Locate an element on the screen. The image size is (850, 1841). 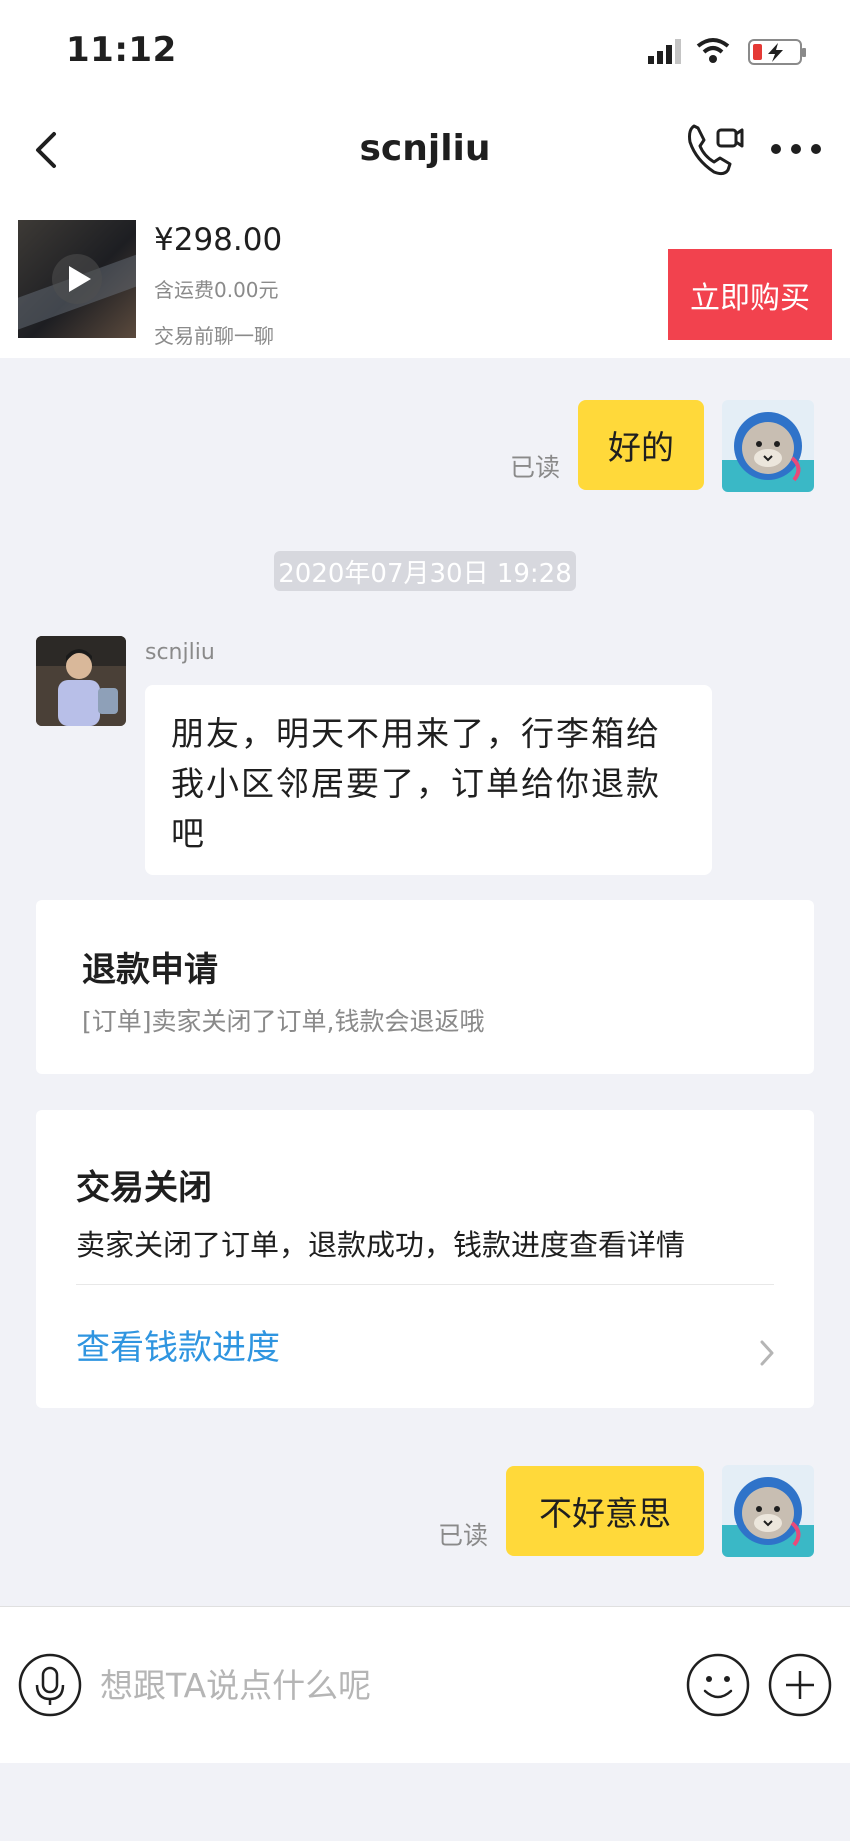
plus-icon is located at coordinates (800, 1685).